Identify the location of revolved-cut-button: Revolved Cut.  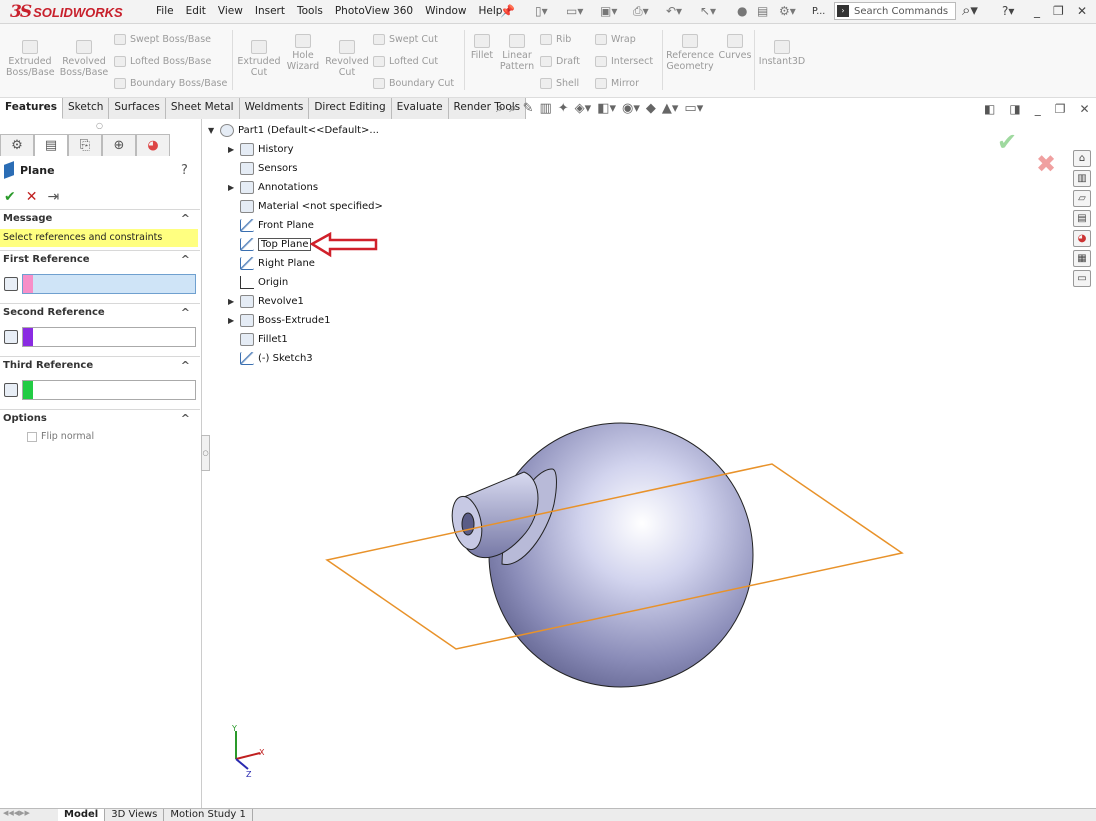
(347, 59).